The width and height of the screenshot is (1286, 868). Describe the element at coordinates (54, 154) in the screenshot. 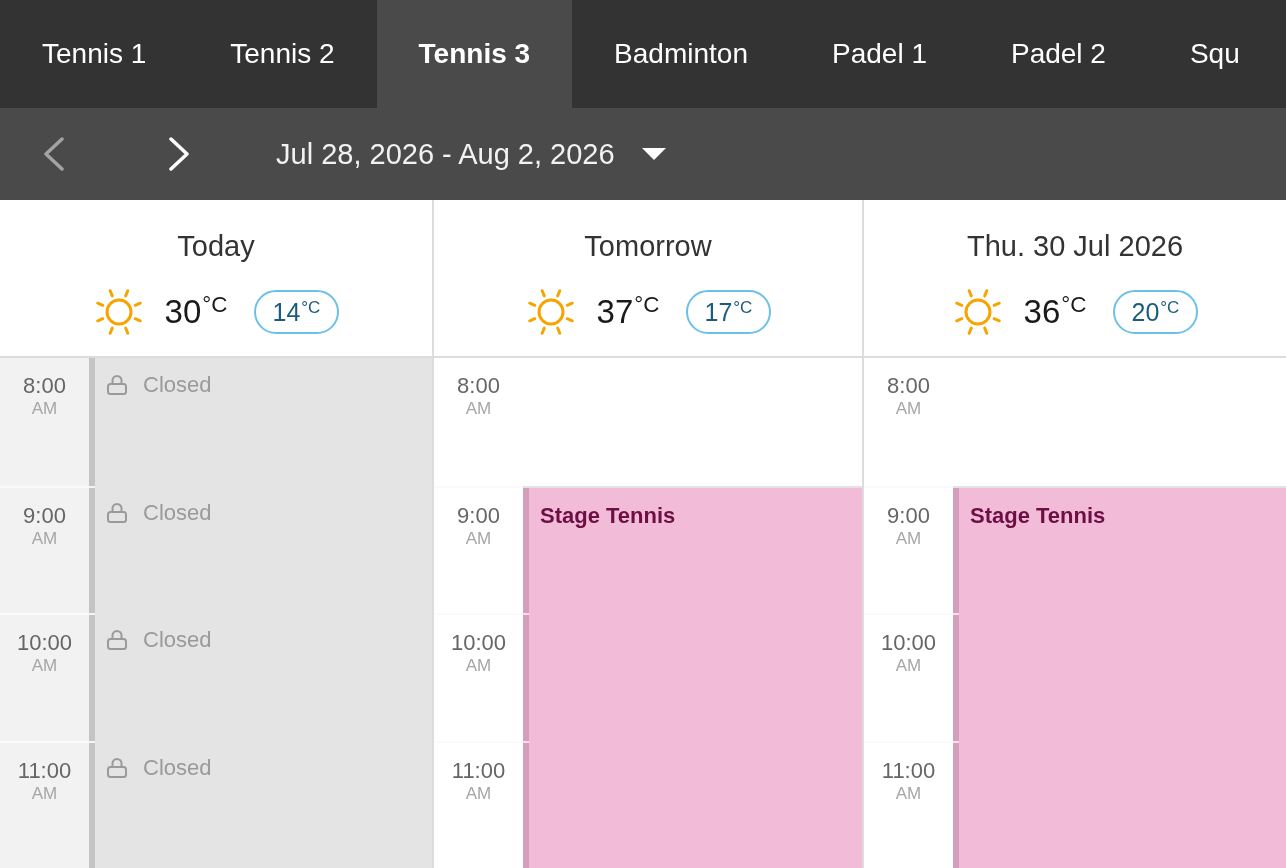

I see `chevron-left-icon` at that location.